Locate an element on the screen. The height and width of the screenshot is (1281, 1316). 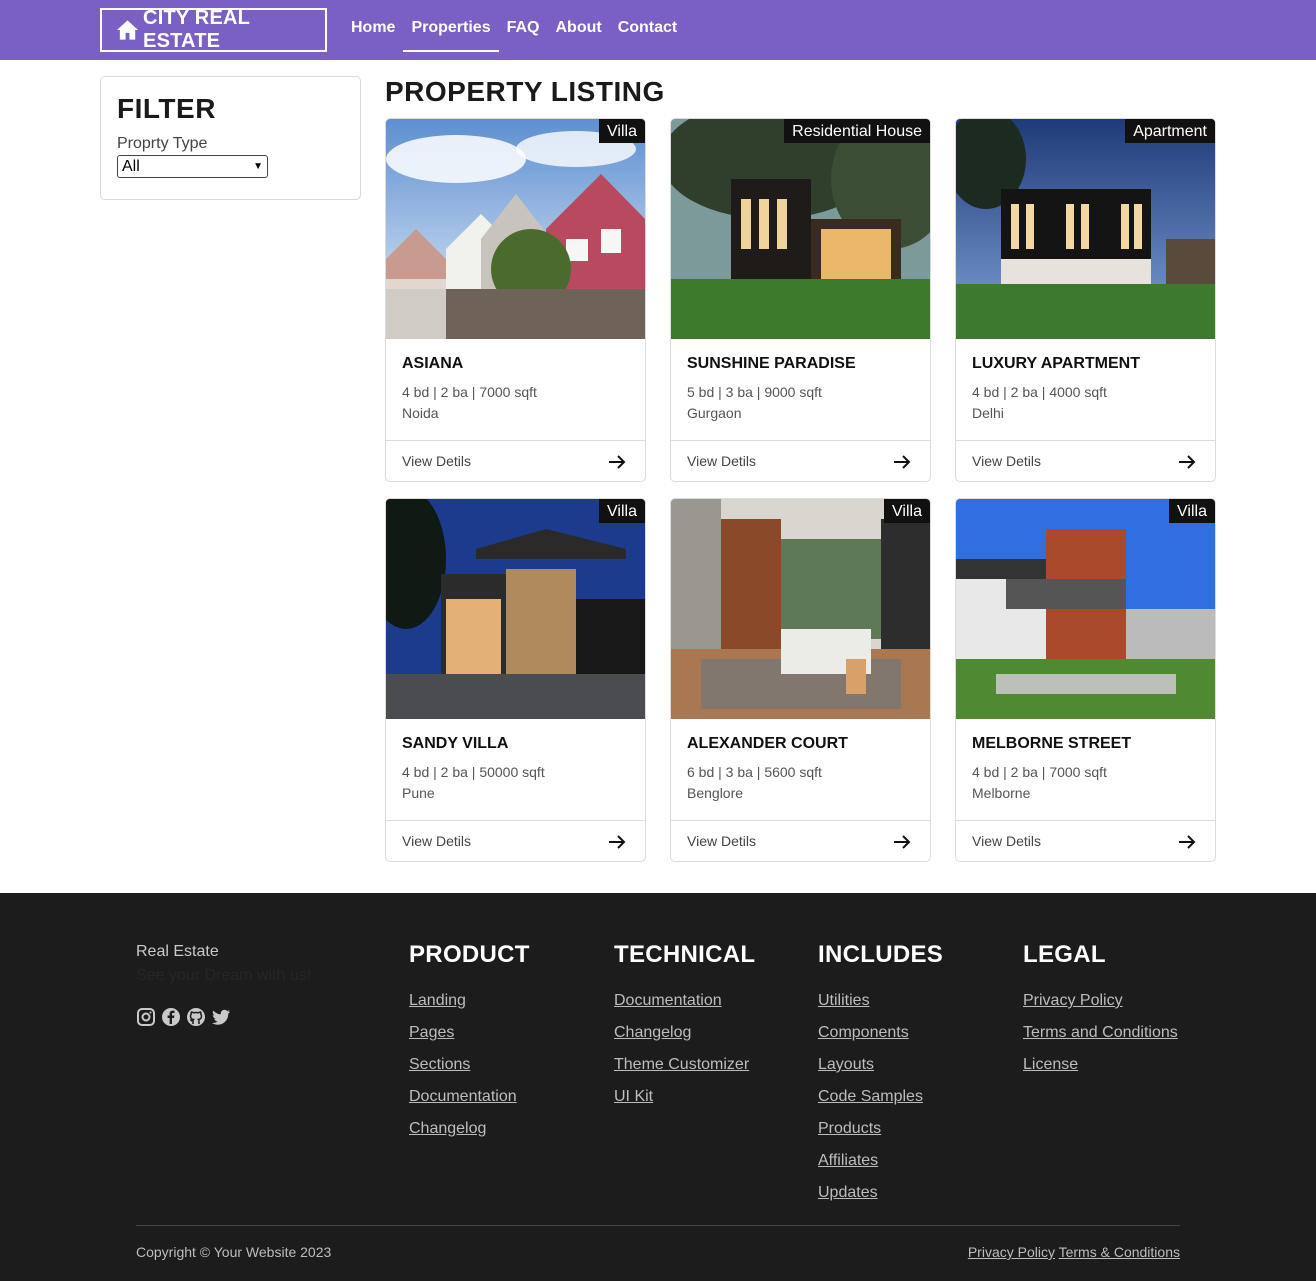
footer-col-title: LEGAL is located at coordinates (1064, 954).